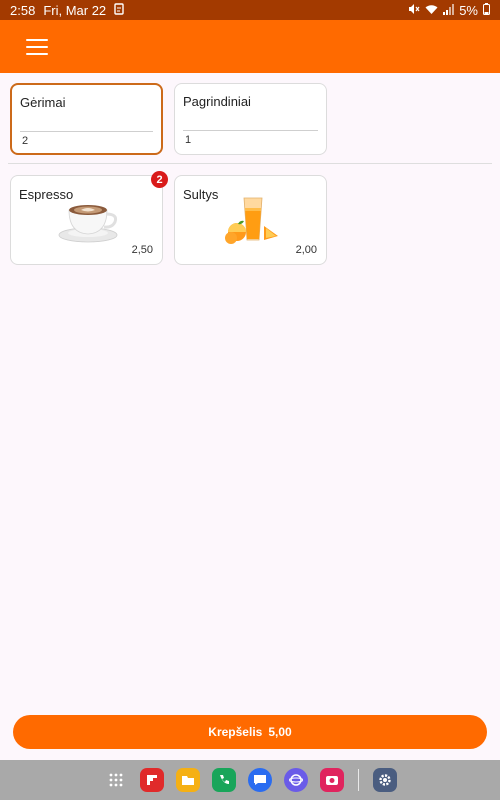 Image resolution: width=500 pixels, height=800 pixels. I want to click on category-count: 2, so click(25, 141).